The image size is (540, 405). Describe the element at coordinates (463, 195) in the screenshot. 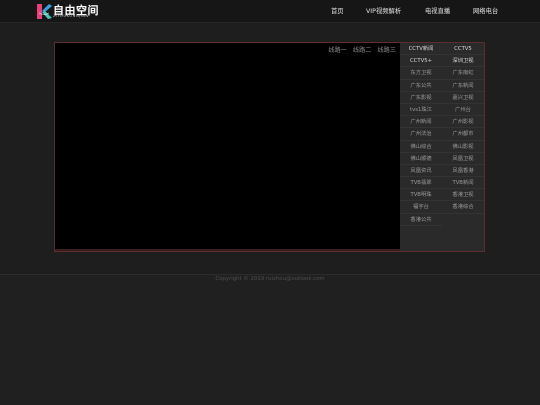

I see `channel-item: 香港卫视` at that location.